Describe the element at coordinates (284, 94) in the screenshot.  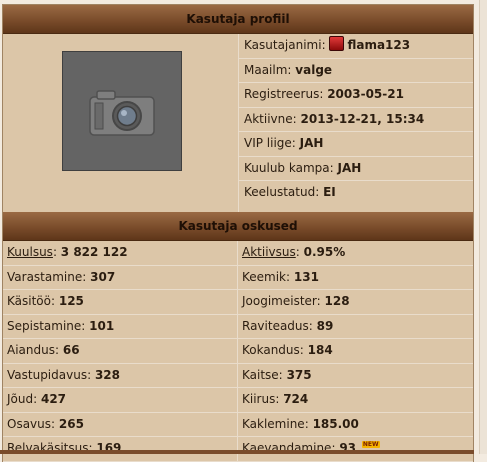
I see `field-label: Registreerus:` at that location.